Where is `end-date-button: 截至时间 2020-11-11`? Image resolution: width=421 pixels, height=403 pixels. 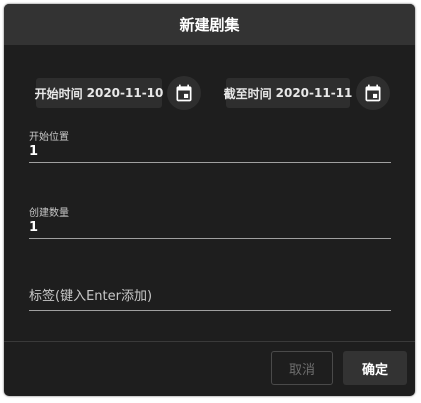 end-date-button: 截至时间 2020-11-11 is located at coordinates (288, 93).